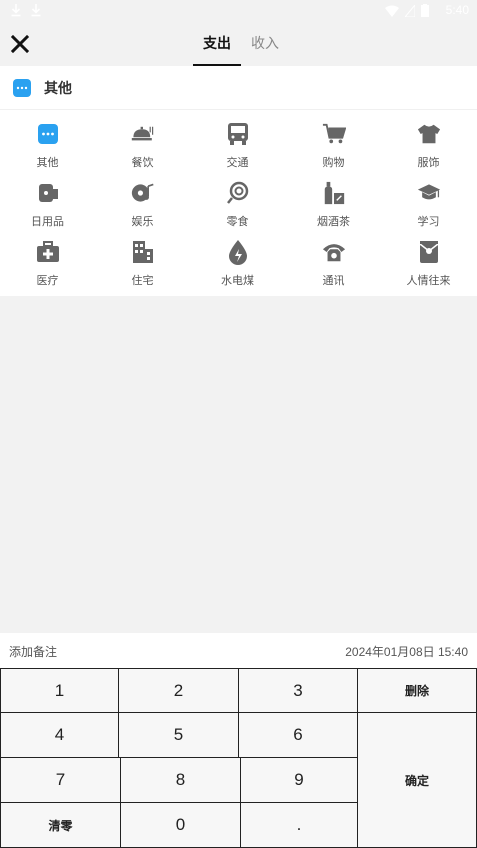 The height and width of the screenshot is (848, 477). Describe the element at coordinates (238, 88) in the screenshot. I see `selected-category: 其他` at that location.